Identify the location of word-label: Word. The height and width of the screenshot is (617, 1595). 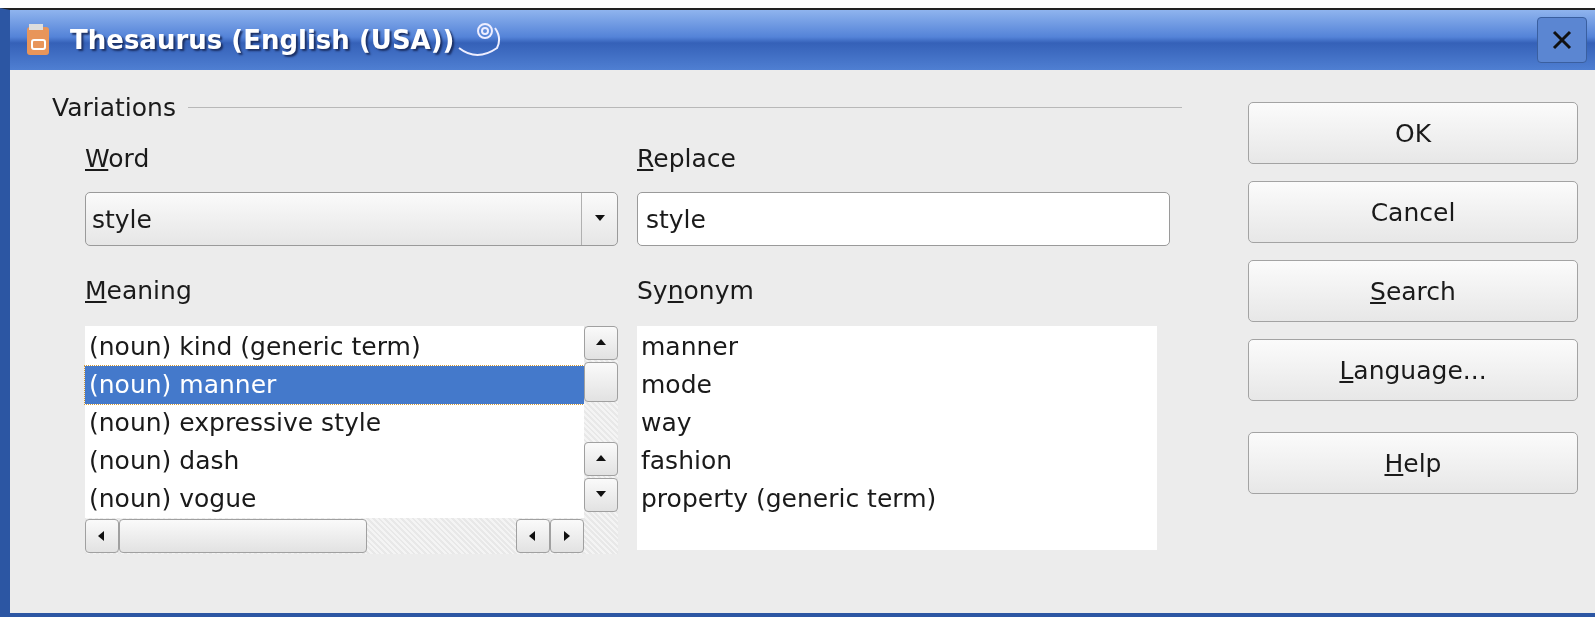
(118, 159).